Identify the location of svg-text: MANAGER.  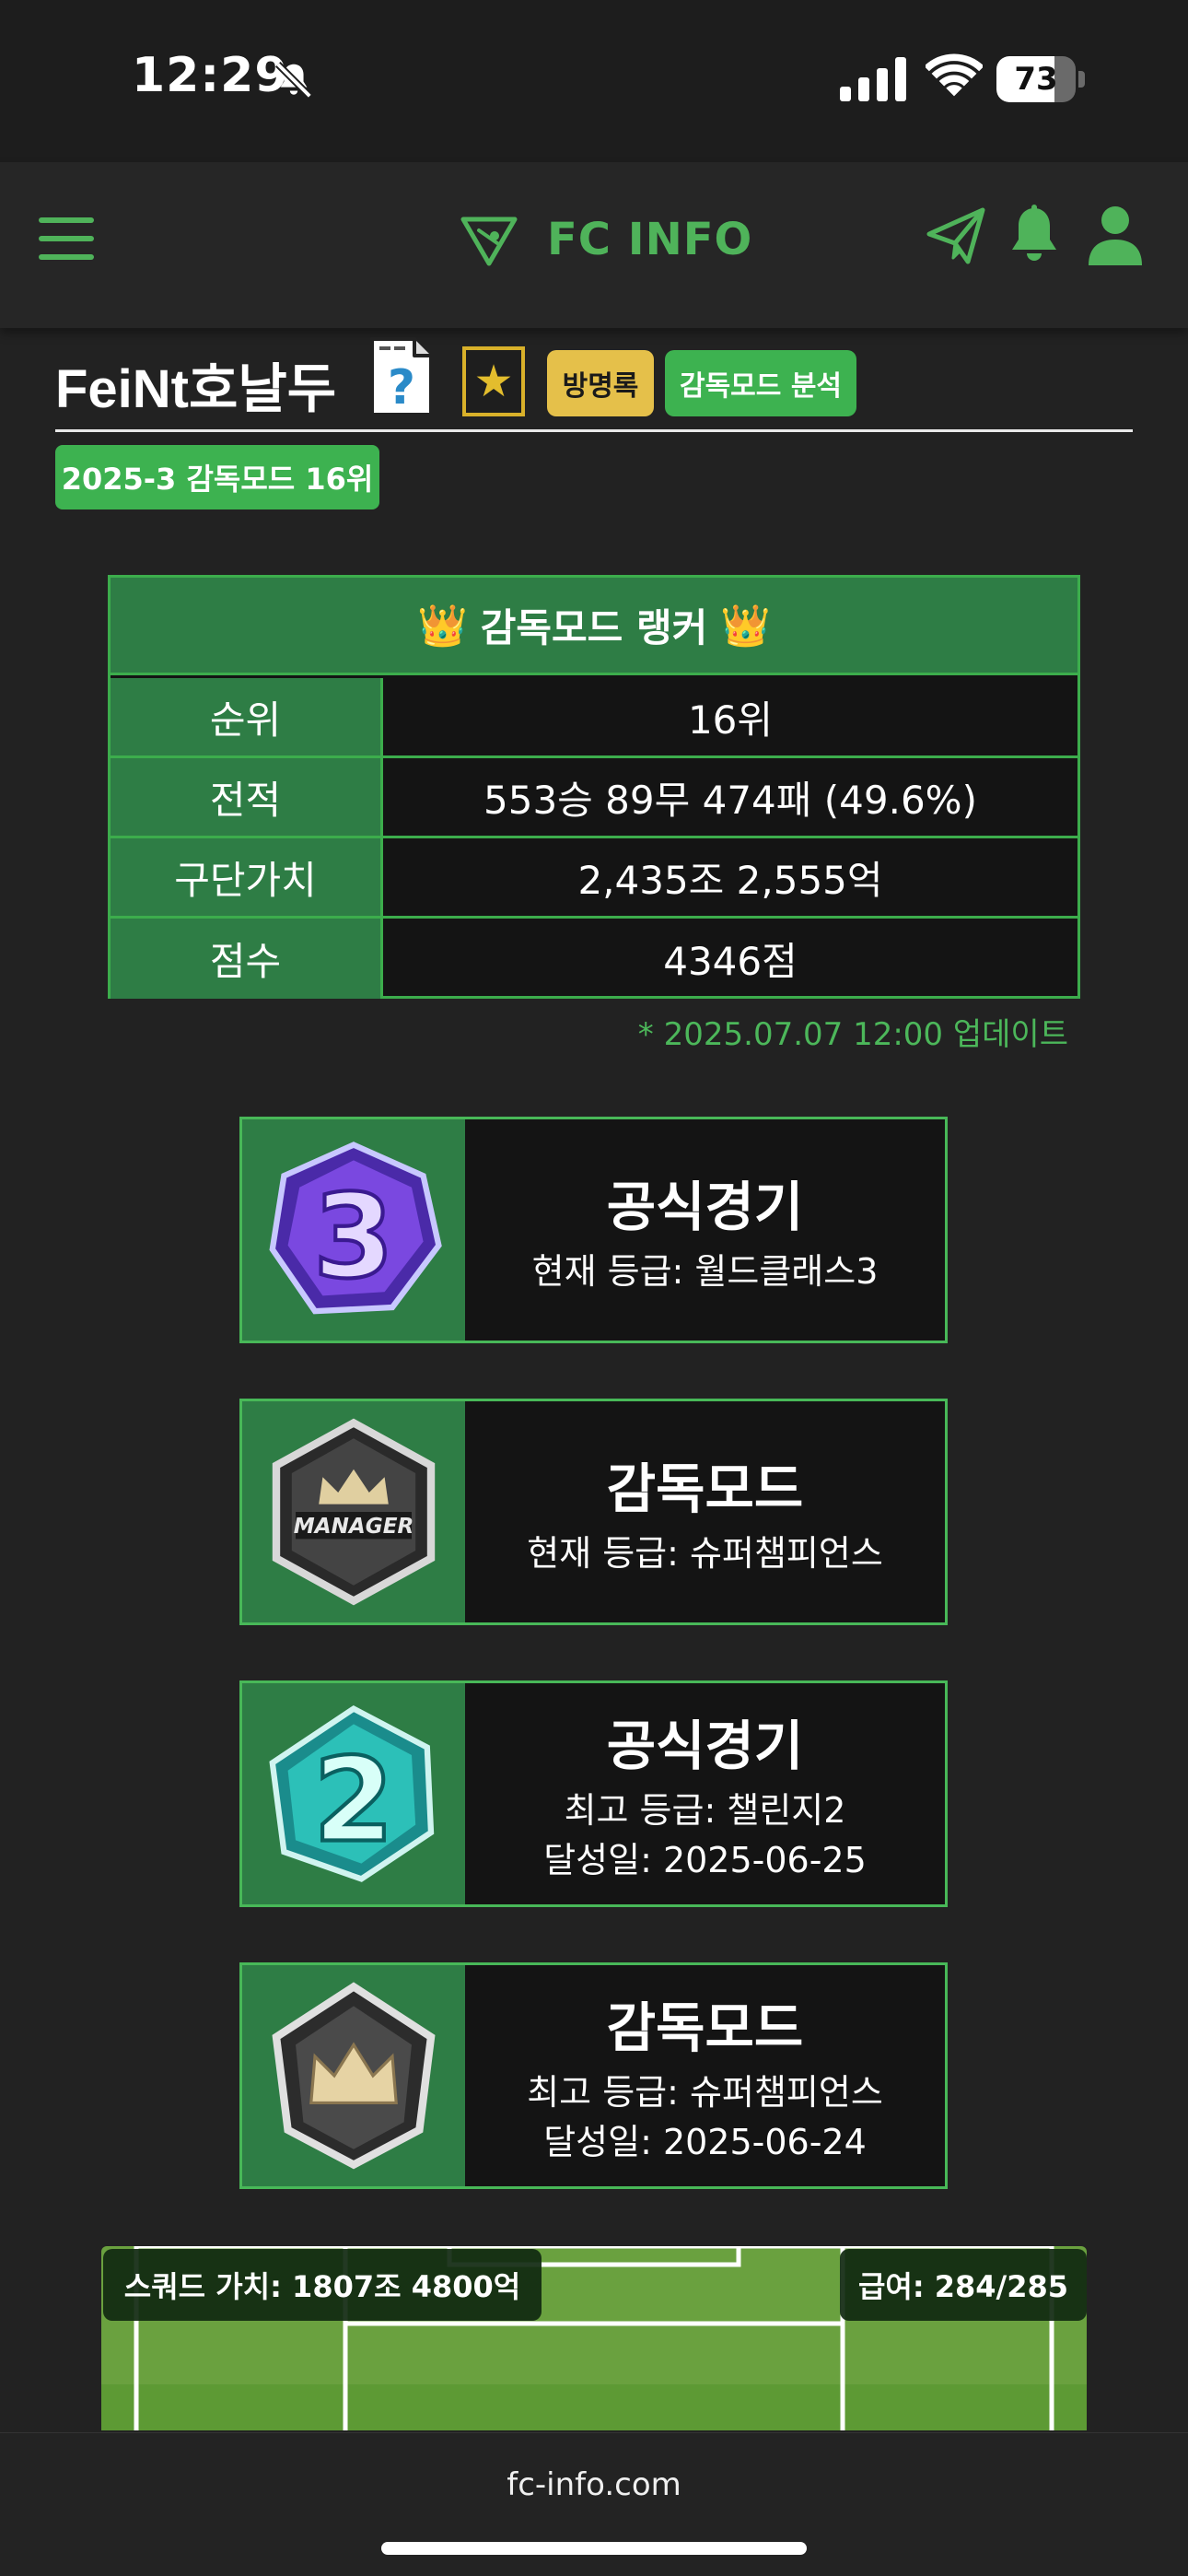
(353, 1527).